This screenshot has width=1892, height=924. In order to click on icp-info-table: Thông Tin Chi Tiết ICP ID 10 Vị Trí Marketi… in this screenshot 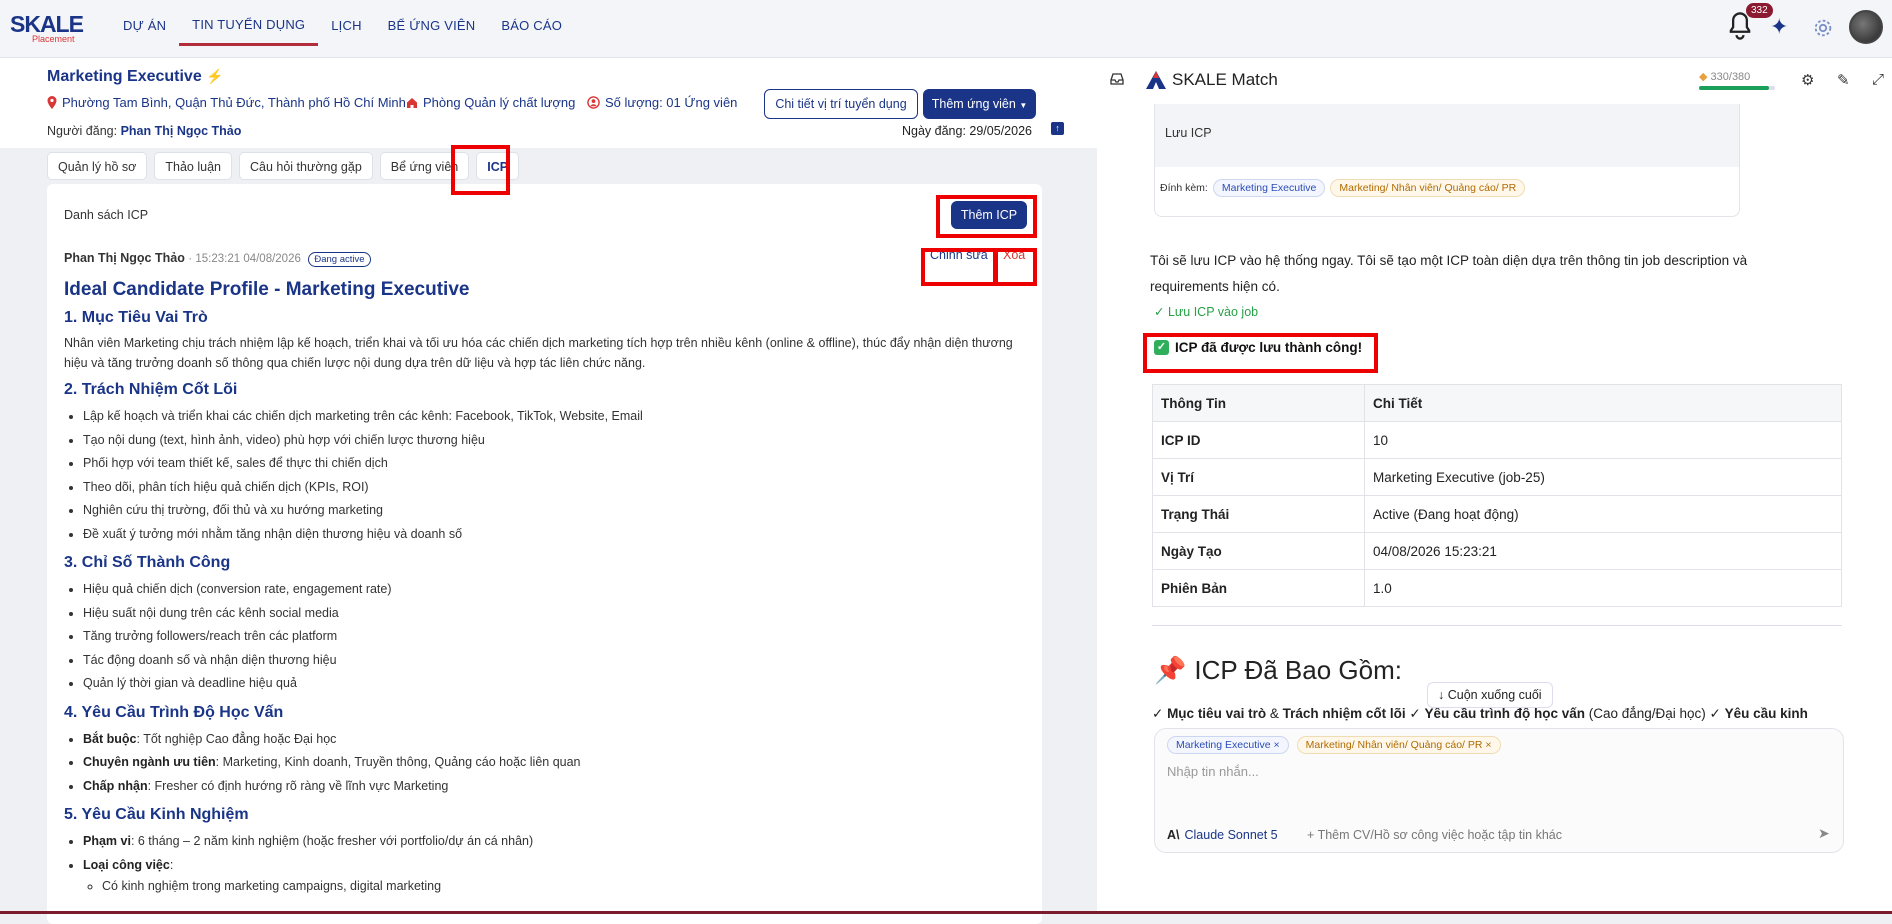, I will do `click(1497, 495)`.